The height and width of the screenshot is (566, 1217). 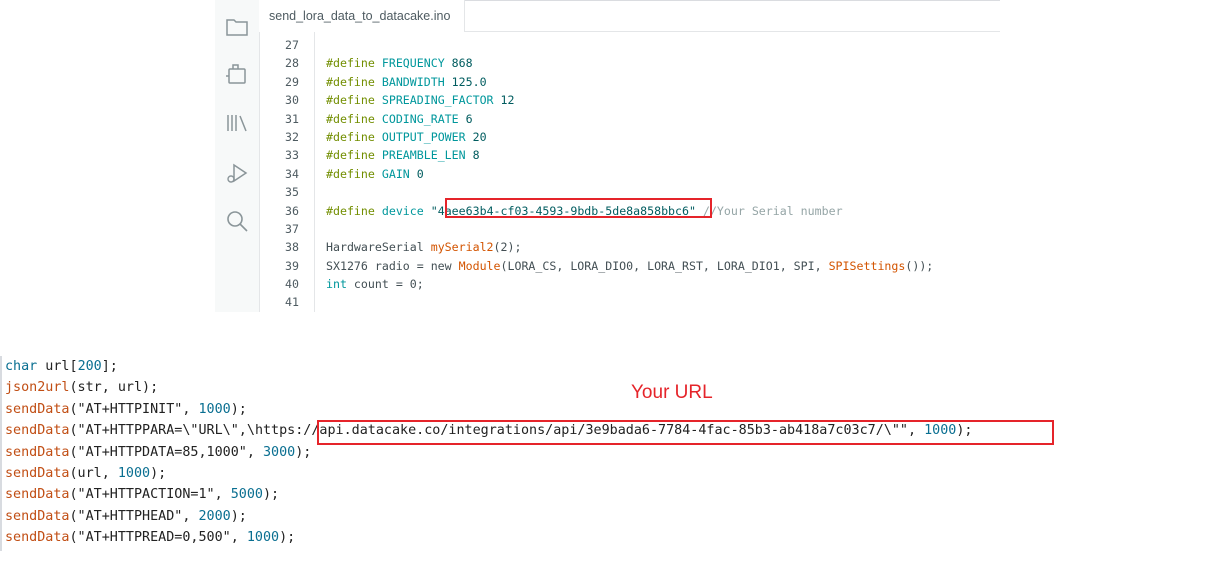 I want to click on board-icon, so click(x=237, y=75).